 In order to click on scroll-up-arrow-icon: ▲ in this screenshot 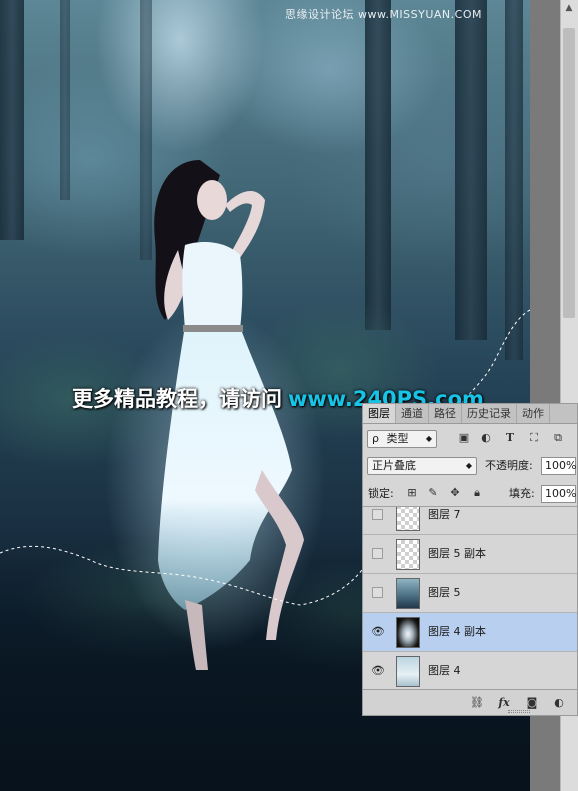, I will do `click(569, 8)`.